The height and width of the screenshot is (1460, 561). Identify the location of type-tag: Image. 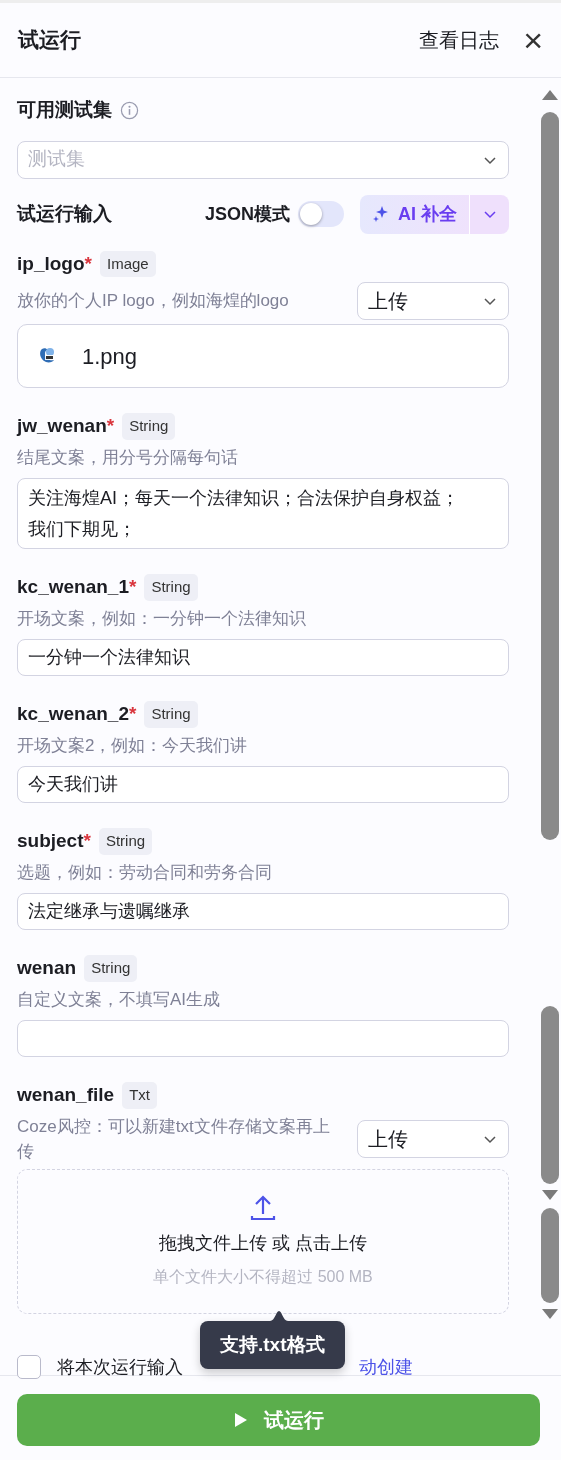
(127, 263).